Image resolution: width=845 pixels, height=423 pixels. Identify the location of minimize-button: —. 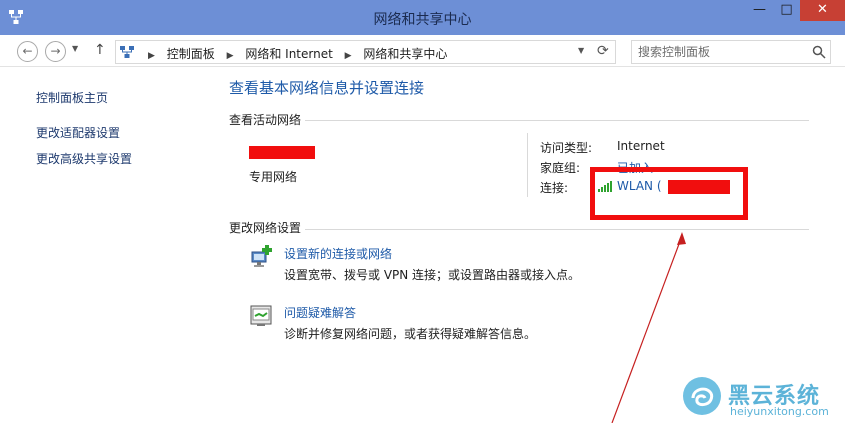
(759, 10).